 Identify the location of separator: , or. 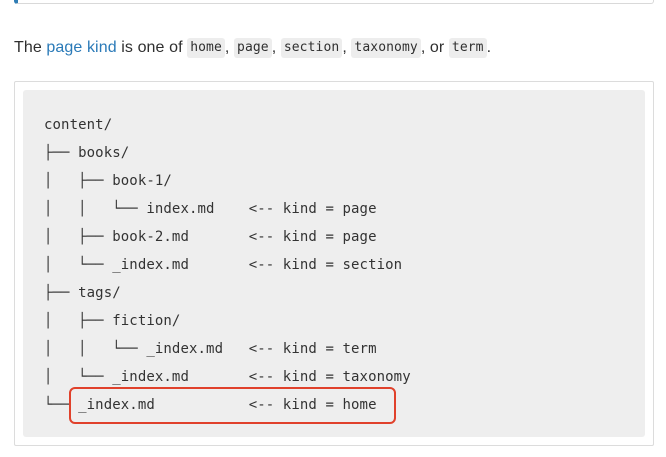
(434, 47).